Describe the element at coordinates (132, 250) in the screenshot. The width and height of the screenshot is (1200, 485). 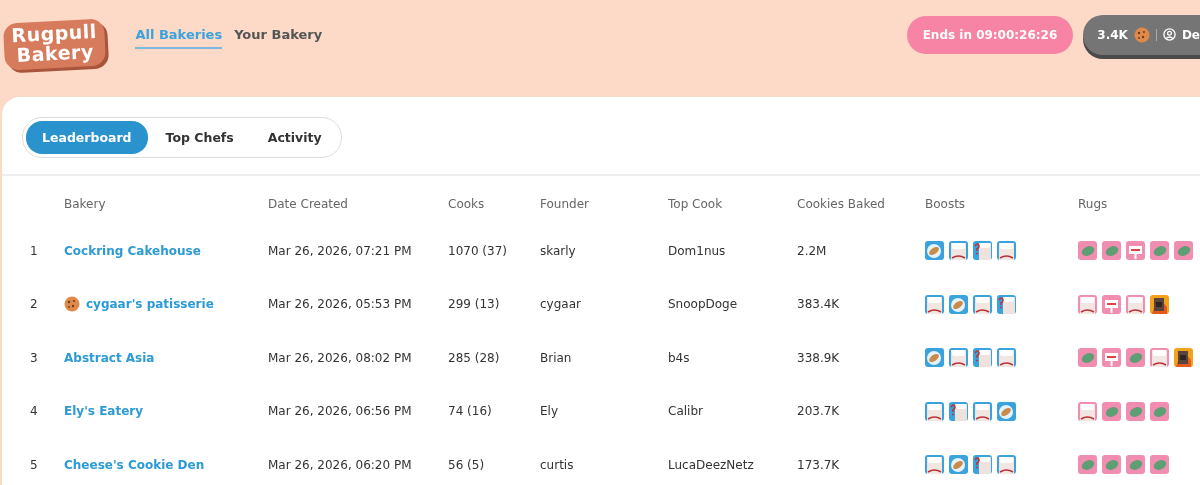
I see `bakery-link: Cockring Cakehouse` at that location.